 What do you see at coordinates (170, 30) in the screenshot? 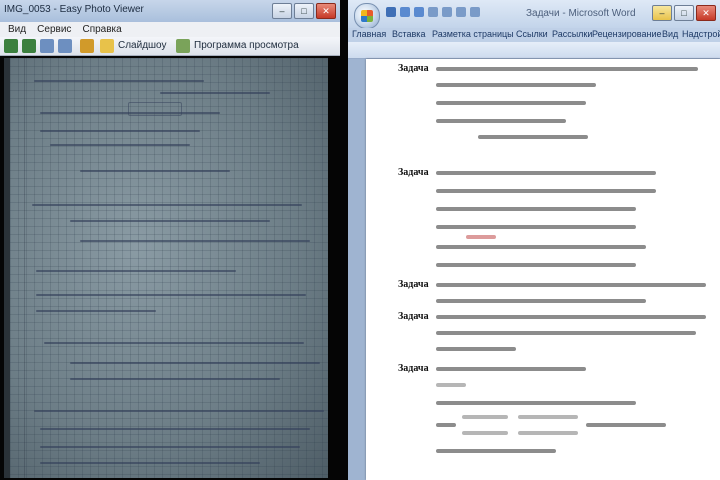
I see `viewer-menu-bar: Вид Сервис Справка` at bounding box center [170, 30].